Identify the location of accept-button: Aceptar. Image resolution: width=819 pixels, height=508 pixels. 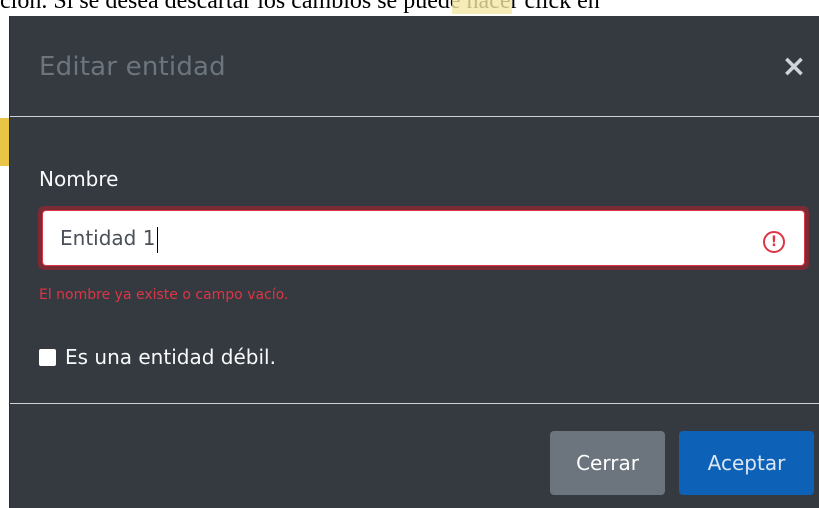
(746, 463).